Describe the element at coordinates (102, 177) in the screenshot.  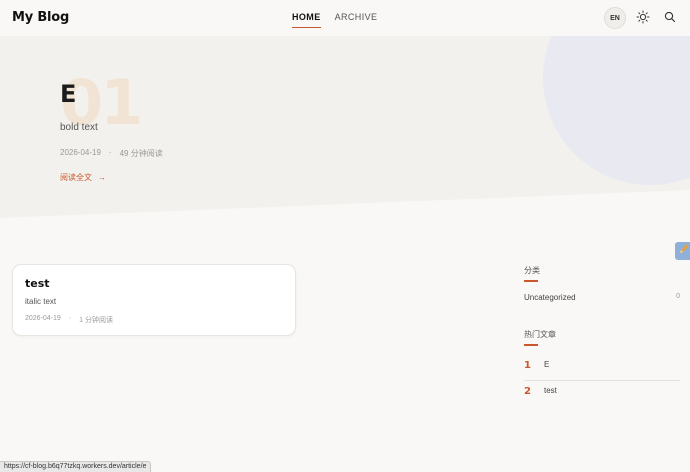
I see `arrow-right-icon: →` at that location.